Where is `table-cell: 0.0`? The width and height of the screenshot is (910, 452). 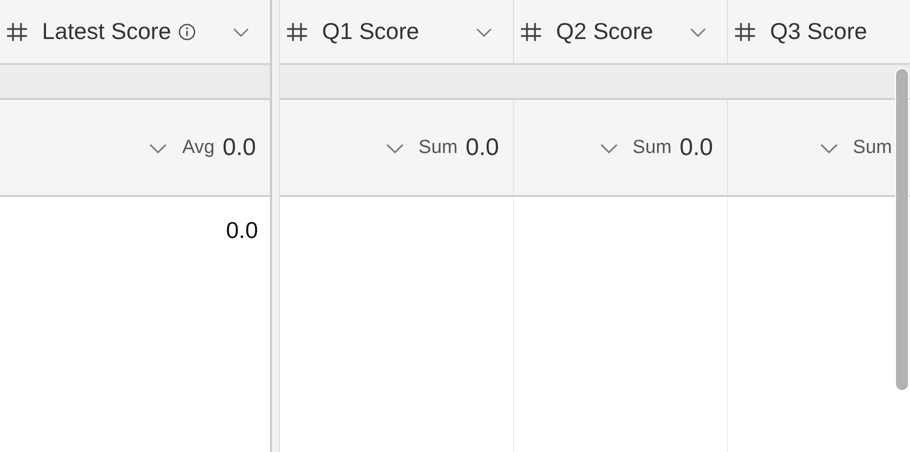
table-cell: 0.0 is located at coordinates (242, 230).